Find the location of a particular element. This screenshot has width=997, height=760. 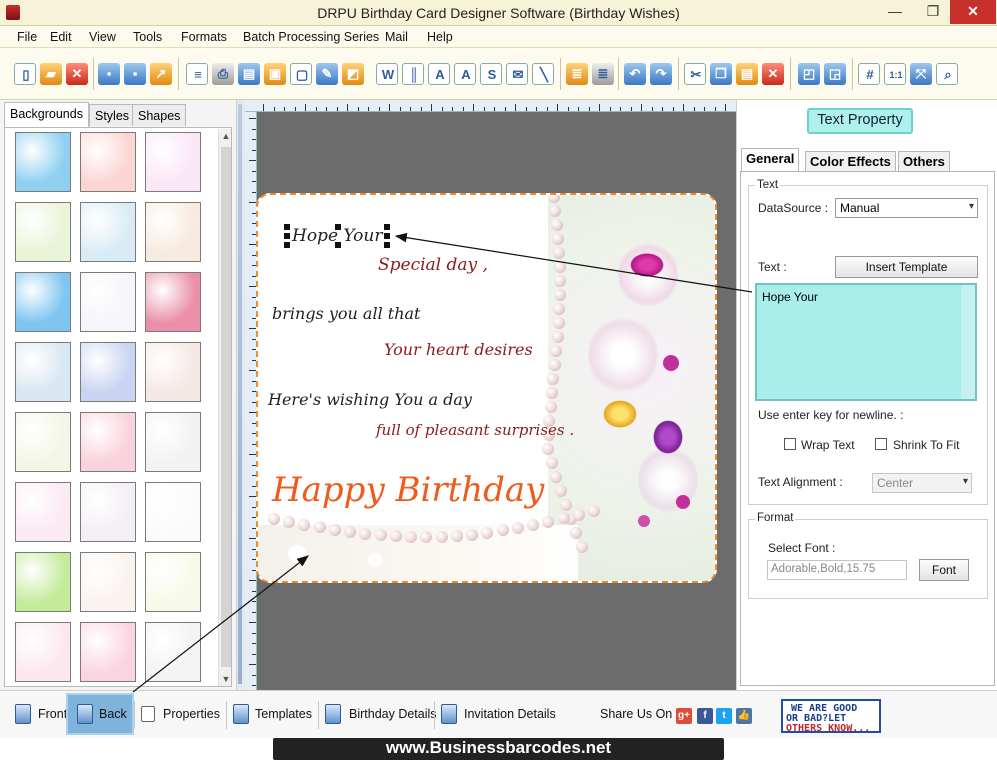

insert-picture-icon: ◩ is located at coordinates (353, 74).